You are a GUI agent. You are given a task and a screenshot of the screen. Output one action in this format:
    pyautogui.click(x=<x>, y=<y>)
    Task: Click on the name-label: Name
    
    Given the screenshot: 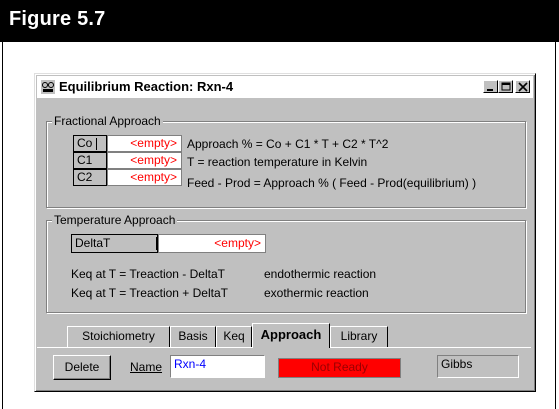 What is the action you would take?
    pyautogui.click(x=146, y=367)
    